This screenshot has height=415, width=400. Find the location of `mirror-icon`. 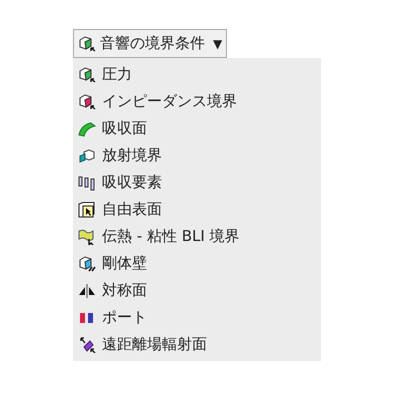

mirror-icon is located at coordinates (87, 290).